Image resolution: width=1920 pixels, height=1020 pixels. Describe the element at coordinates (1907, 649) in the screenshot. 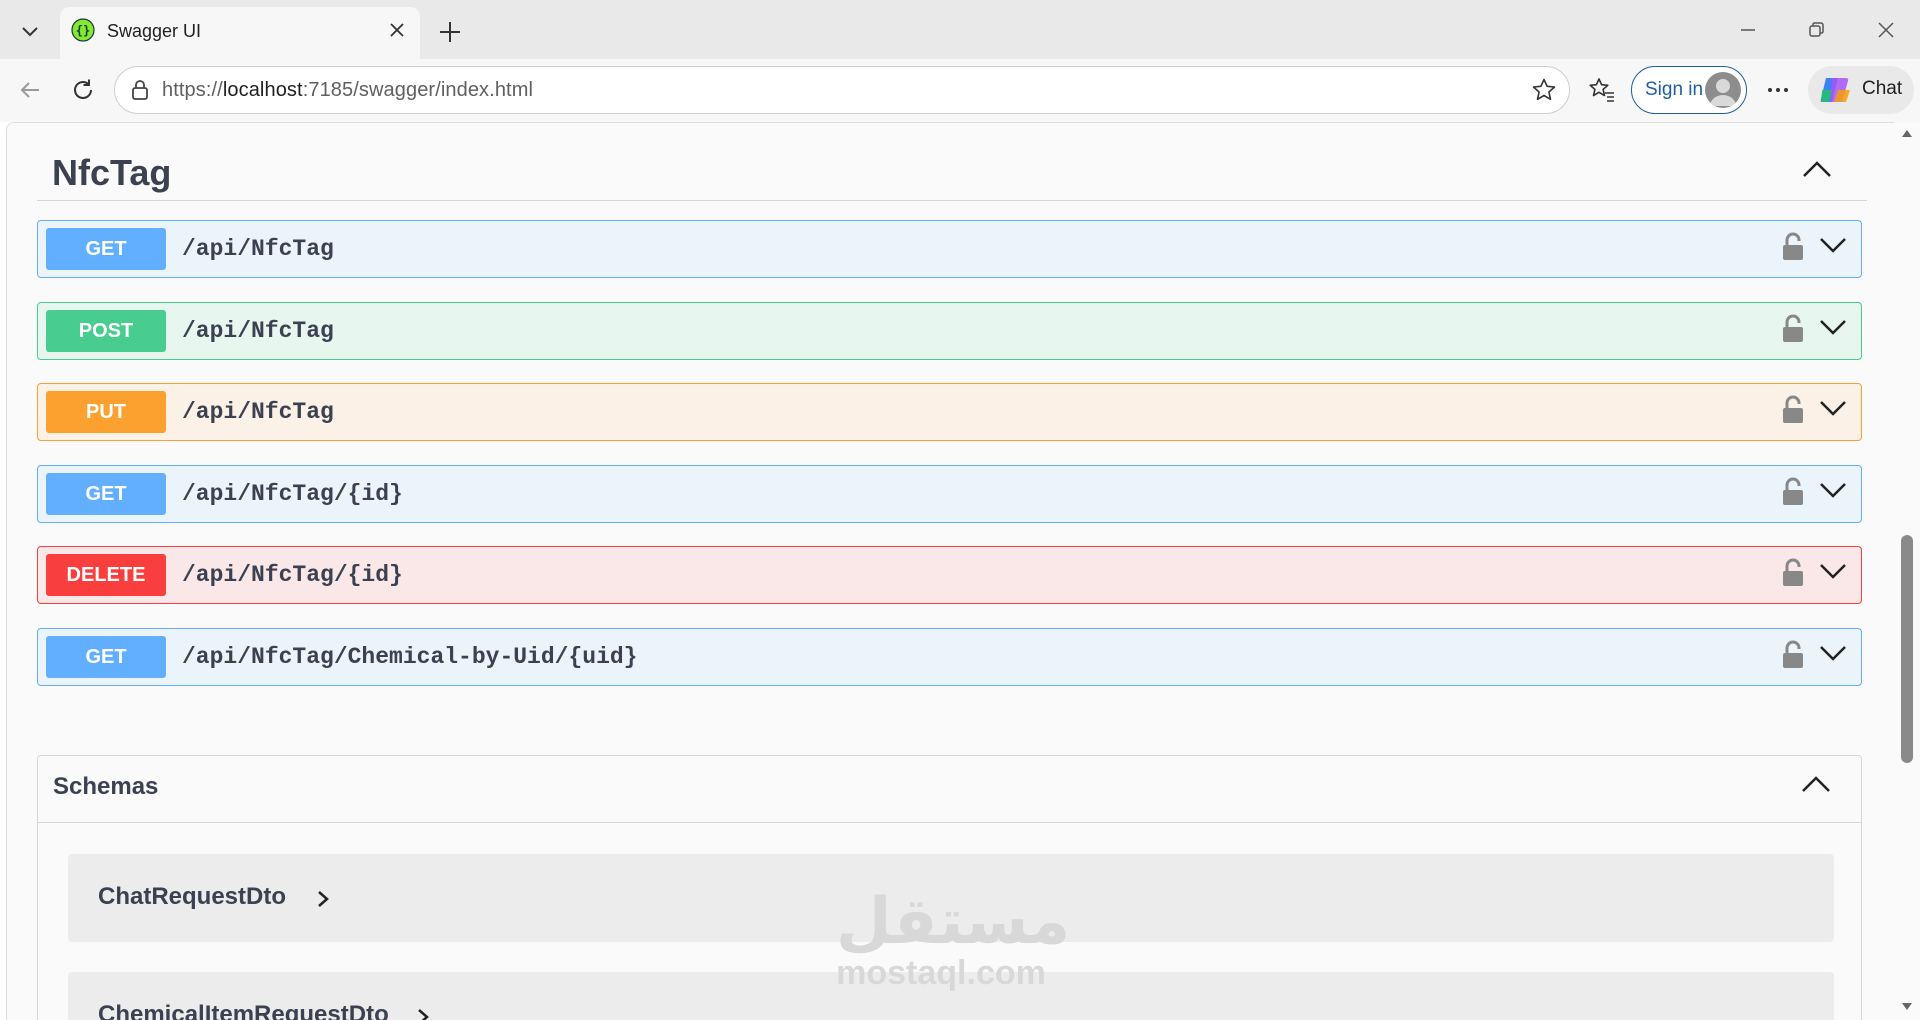

I see `scrollbar-thumb` at that location.